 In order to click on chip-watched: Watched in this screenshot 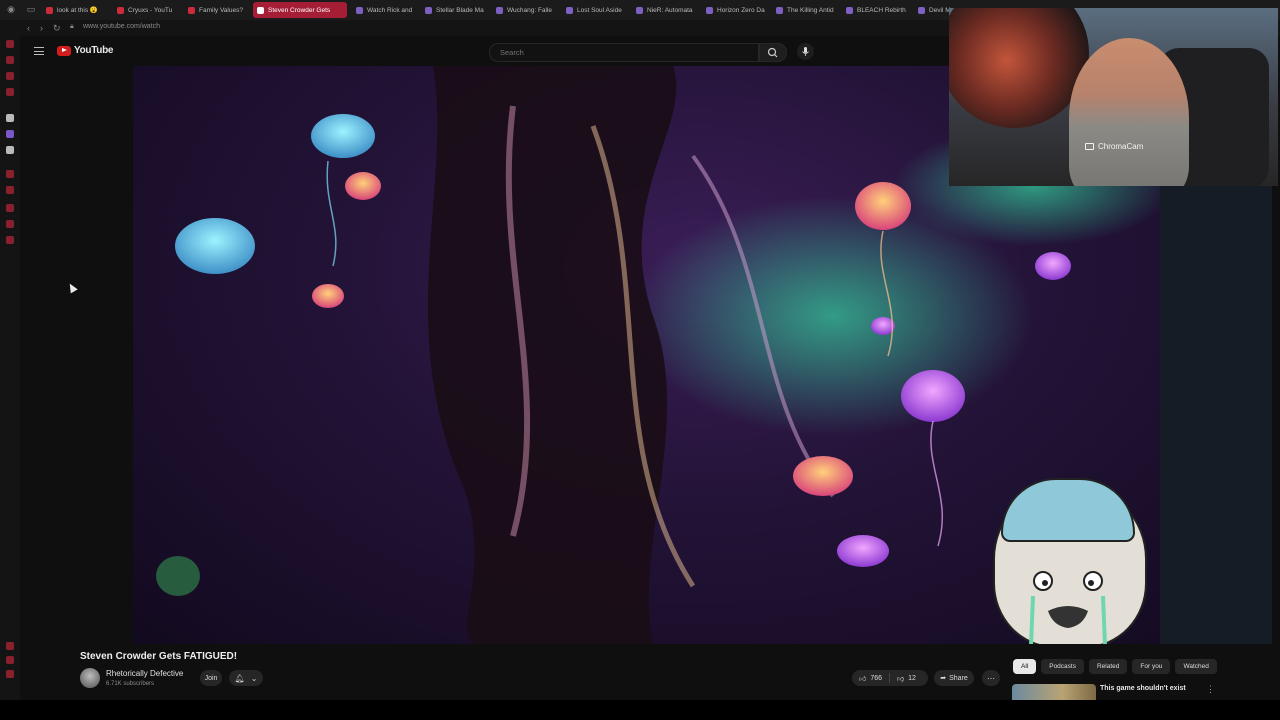, I will do `click(1196, 666)`.